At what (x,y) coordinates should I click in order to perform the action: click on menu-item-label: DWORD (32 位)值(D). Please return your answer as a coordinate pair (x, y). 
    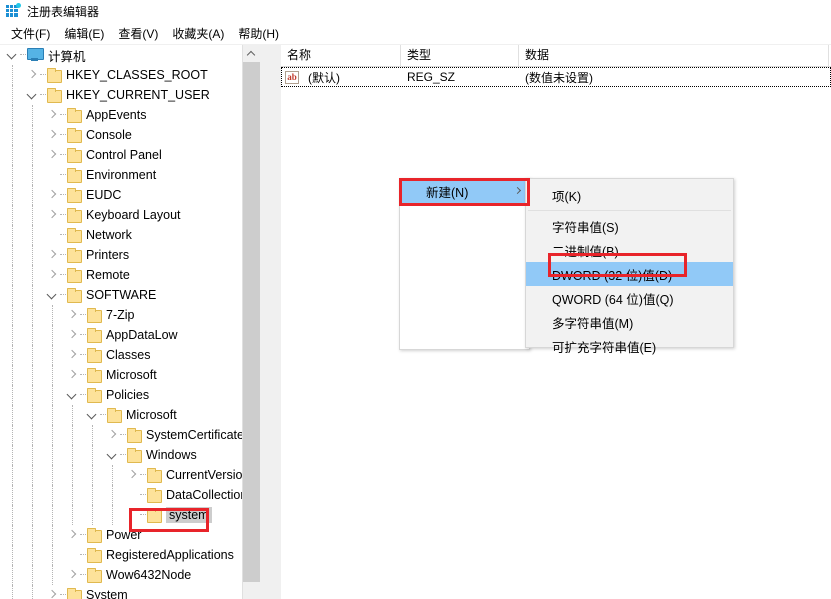
    Looking at the image, I should click on (612, 275).